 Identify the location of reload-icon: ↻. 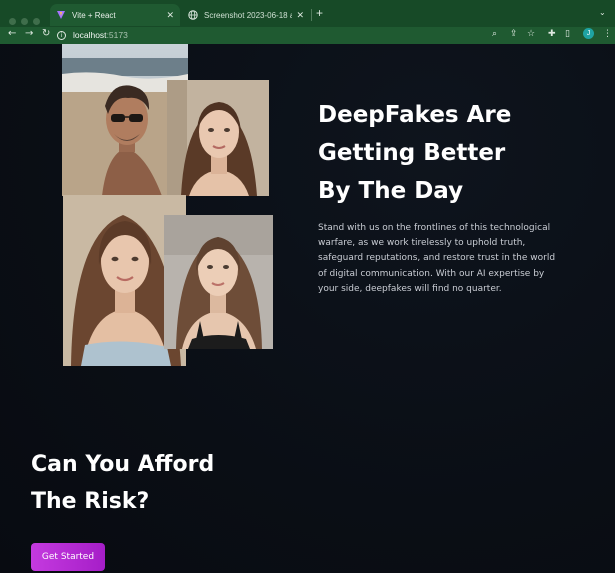
(46, 33).